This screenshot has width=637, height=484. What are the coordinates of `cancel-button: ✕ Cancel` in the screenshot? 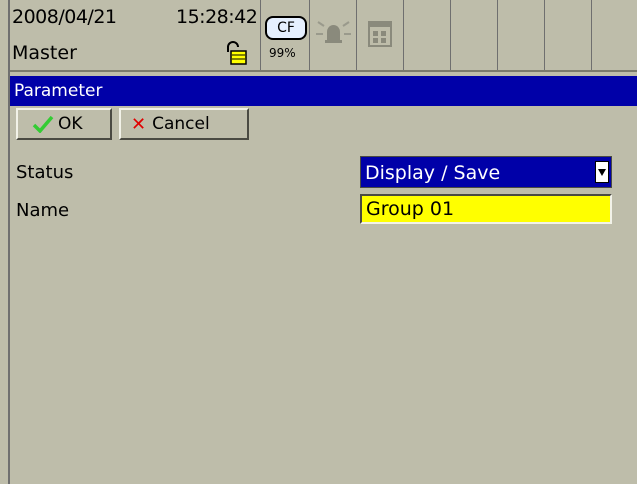 It's located at (184, 124).